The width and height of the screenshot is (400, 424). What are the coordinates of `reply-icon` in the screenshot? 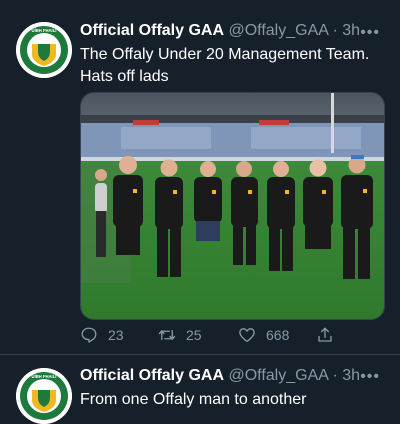 It's located at (89, 335).